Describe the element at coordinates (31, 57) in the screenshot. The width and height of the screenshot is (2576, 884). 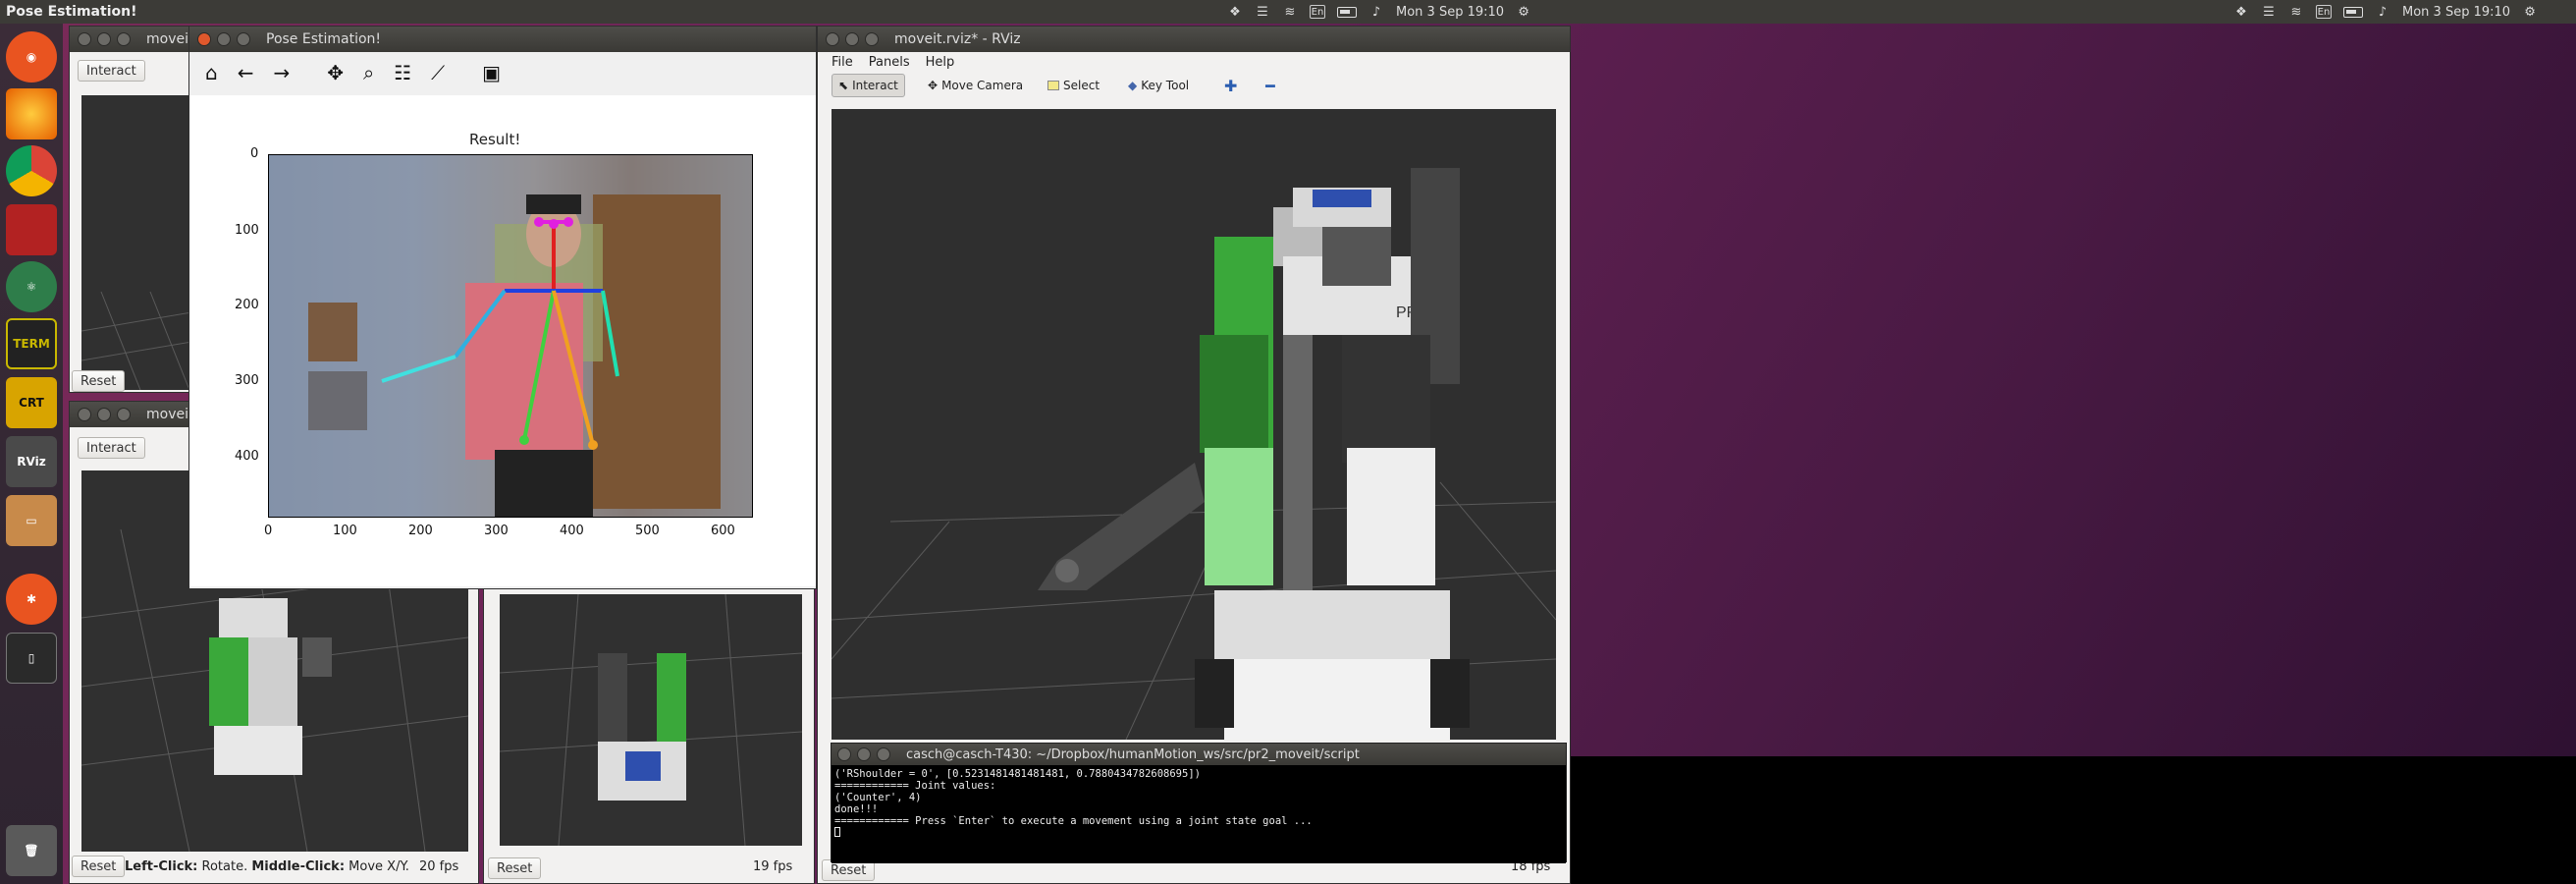
I see `ubuntu-icon: ◉` at that location.